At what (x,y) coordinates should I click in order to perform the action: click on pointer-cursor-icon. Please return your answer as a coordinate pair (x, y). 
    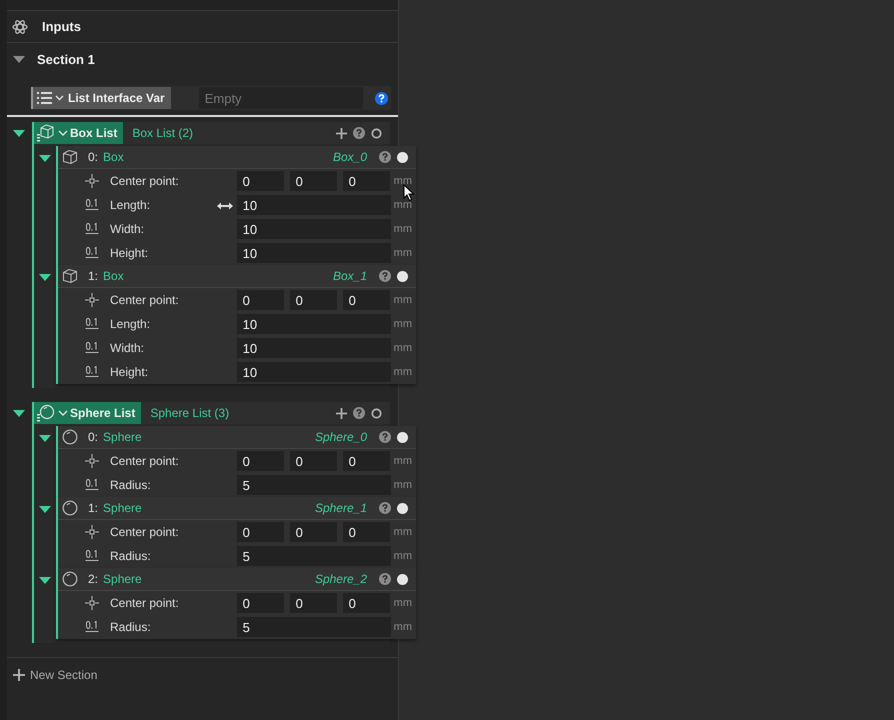
    Looking at the image, I should click on (409, 193).